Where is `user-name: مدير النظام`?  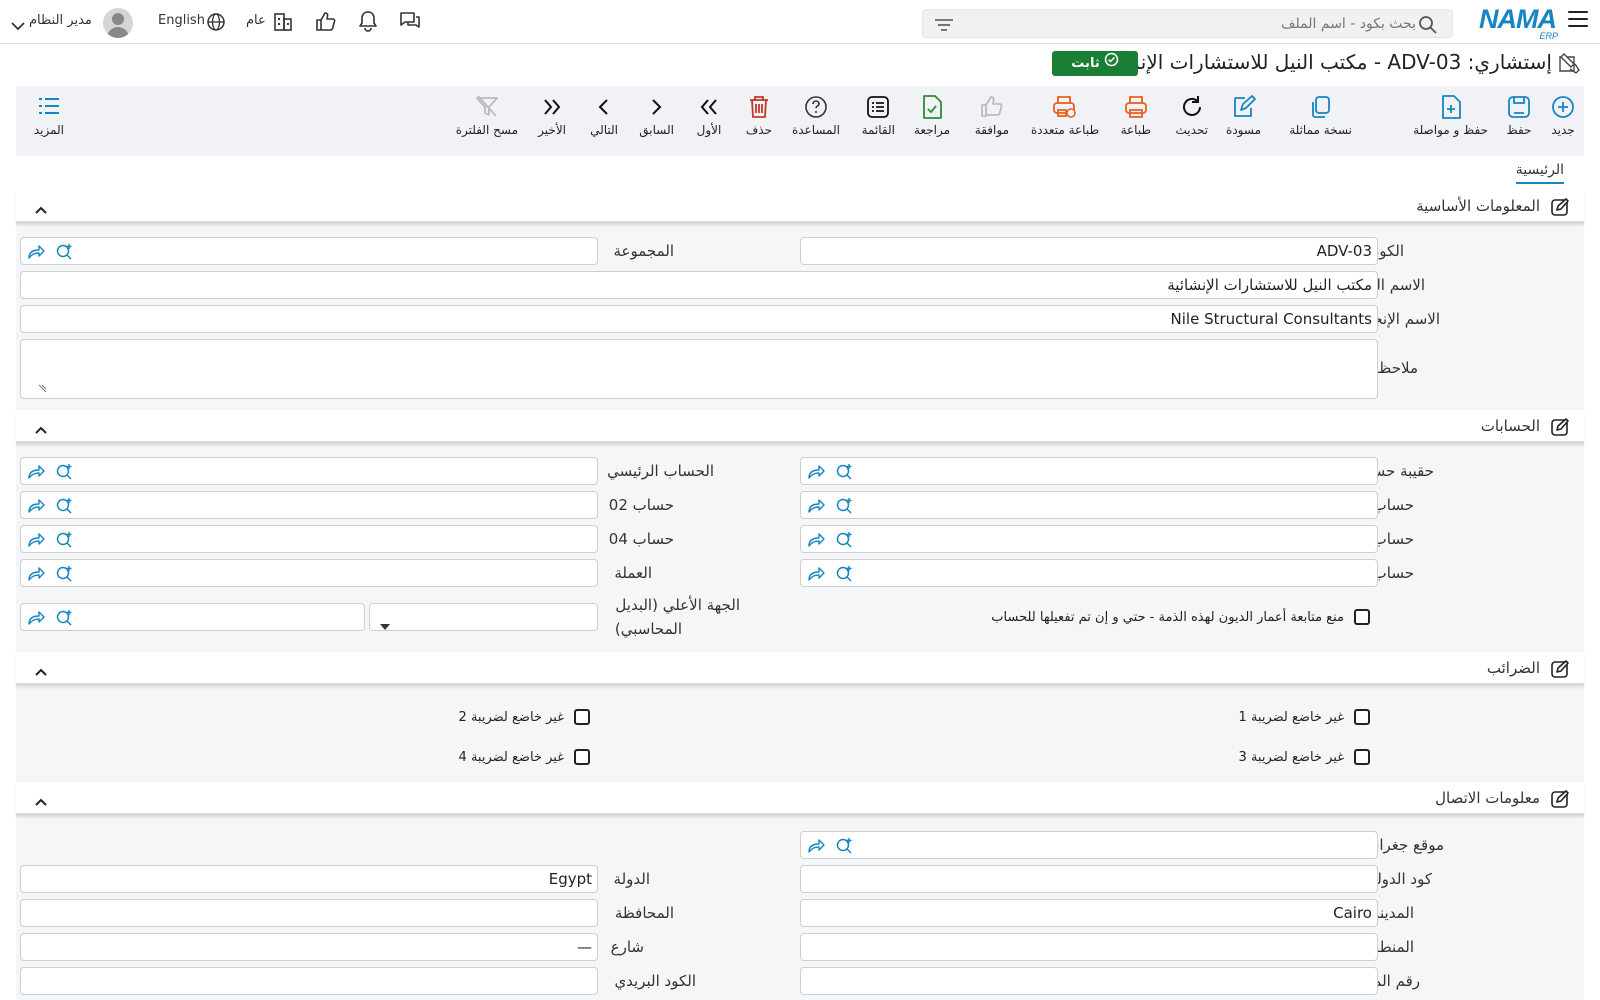
user-name: مدير النظام is located at coordinates (60, 20).